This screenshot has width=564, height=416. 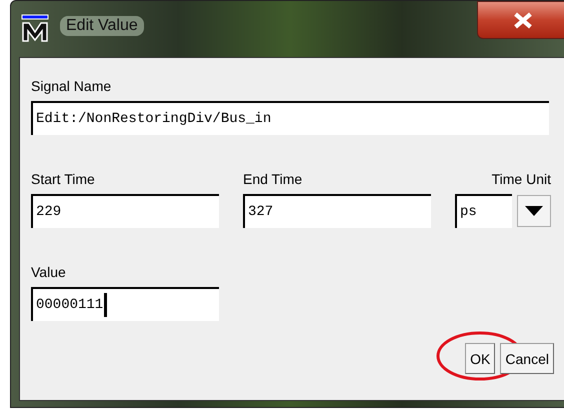 I want to click on cancel-button: Cancel, so click(x=527, y=358).